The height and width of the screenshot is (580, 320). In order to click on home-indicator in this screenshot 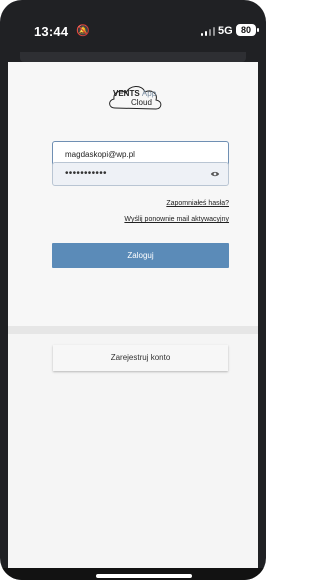, I will do `click(144, 576)`.